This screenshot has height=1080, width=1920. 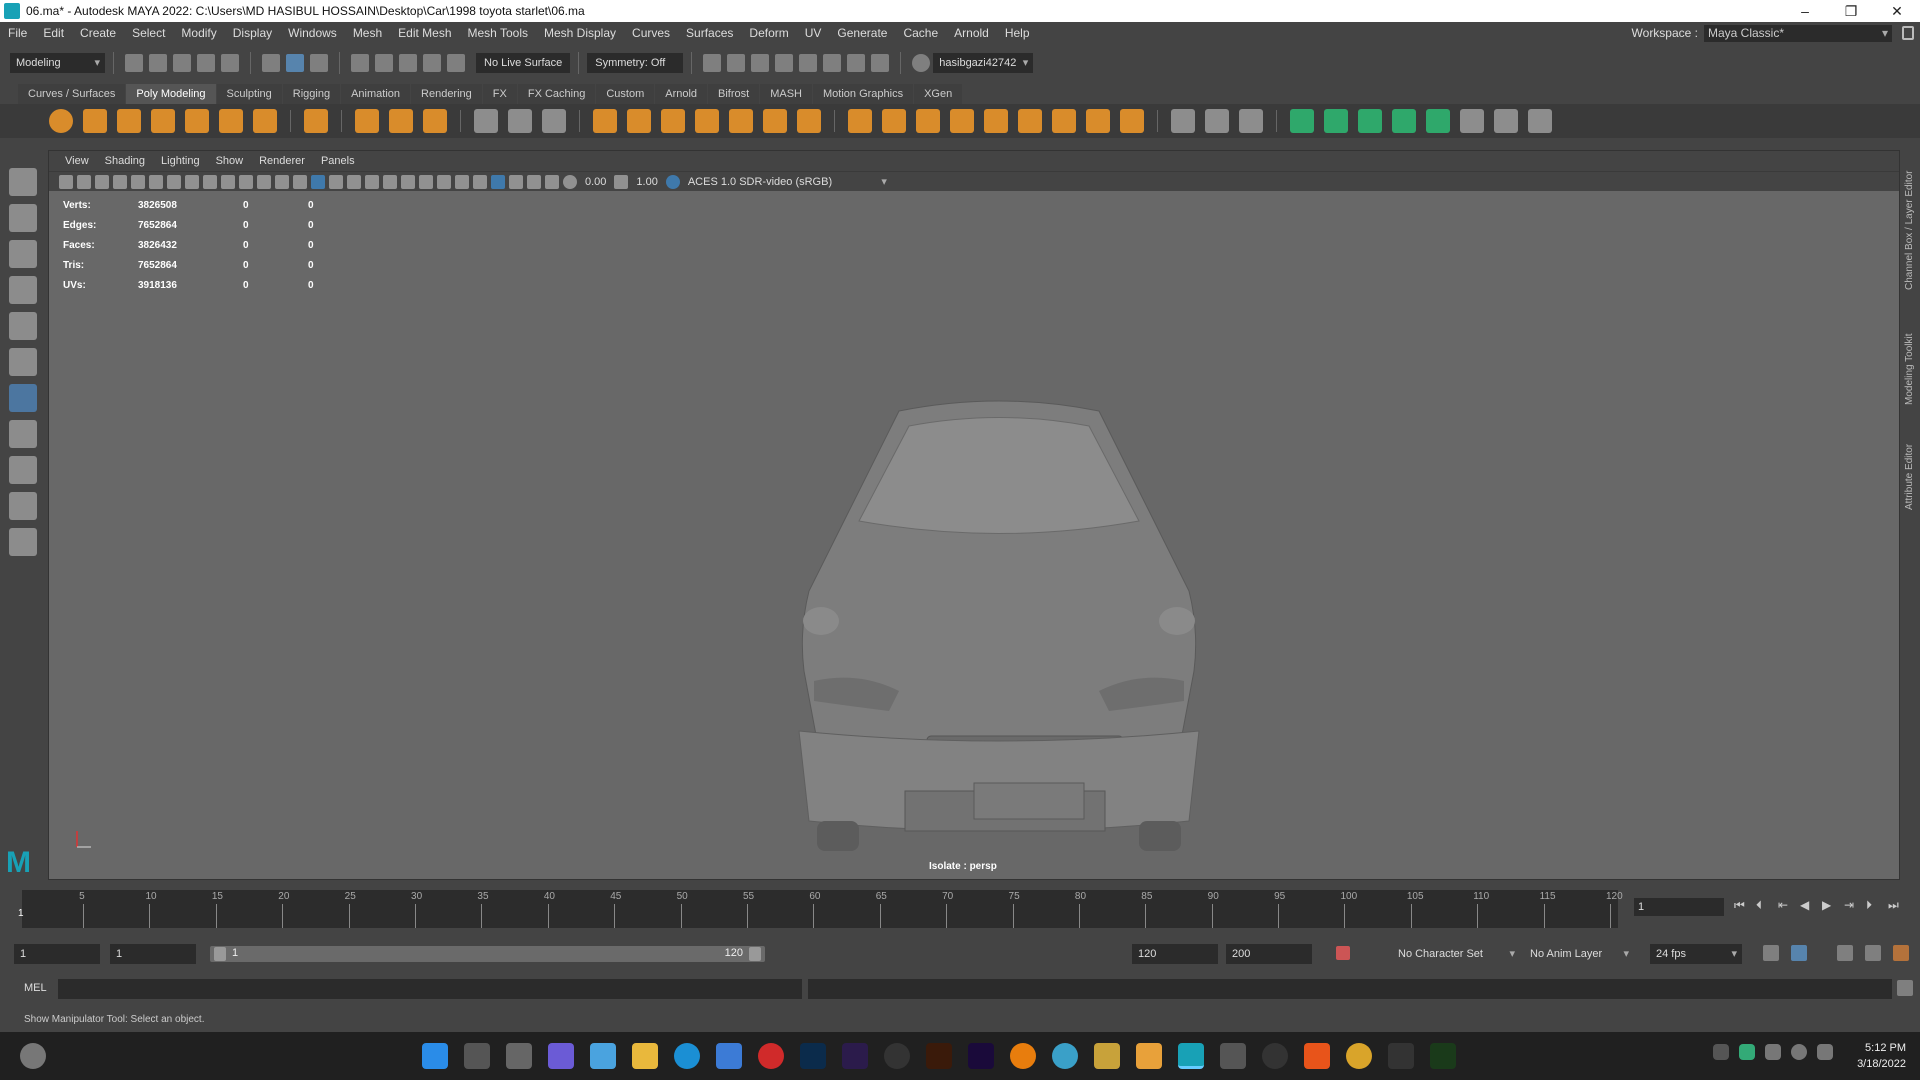 What do you see at coordinates (77, 161) in the screenshot?
I see `panel-menu-view: View` at bounding box center [77, 161].